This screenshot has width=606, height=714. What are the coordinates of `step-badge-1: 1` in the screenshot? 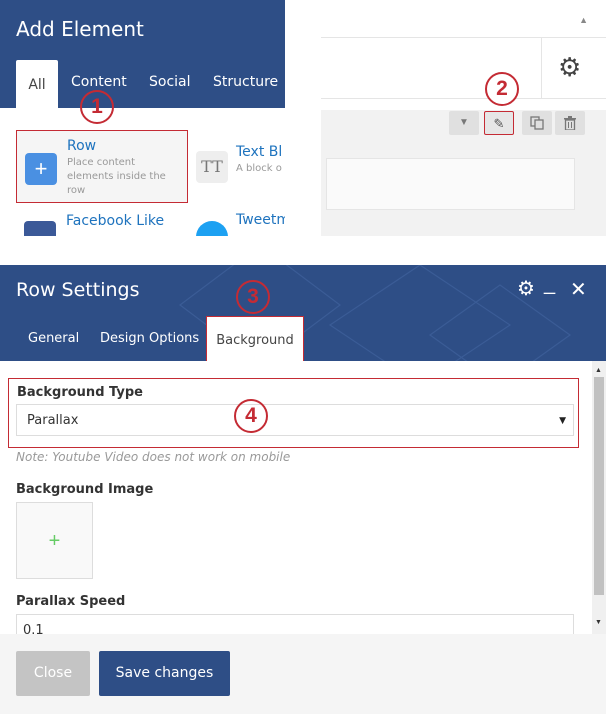 It's located at (97, 107).